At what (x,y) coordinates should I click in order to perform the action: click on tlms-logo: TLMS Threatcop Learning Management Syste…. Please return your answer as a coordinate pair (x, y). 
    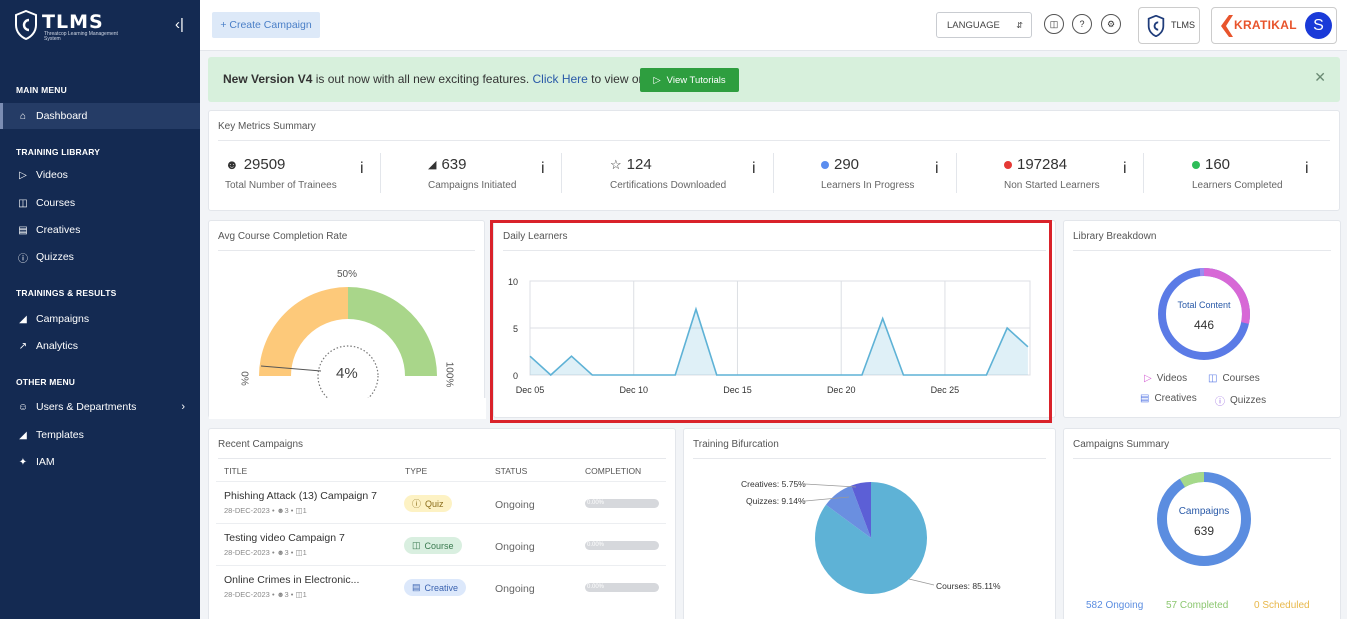
    Looking at the image, I should click on (99, 28).